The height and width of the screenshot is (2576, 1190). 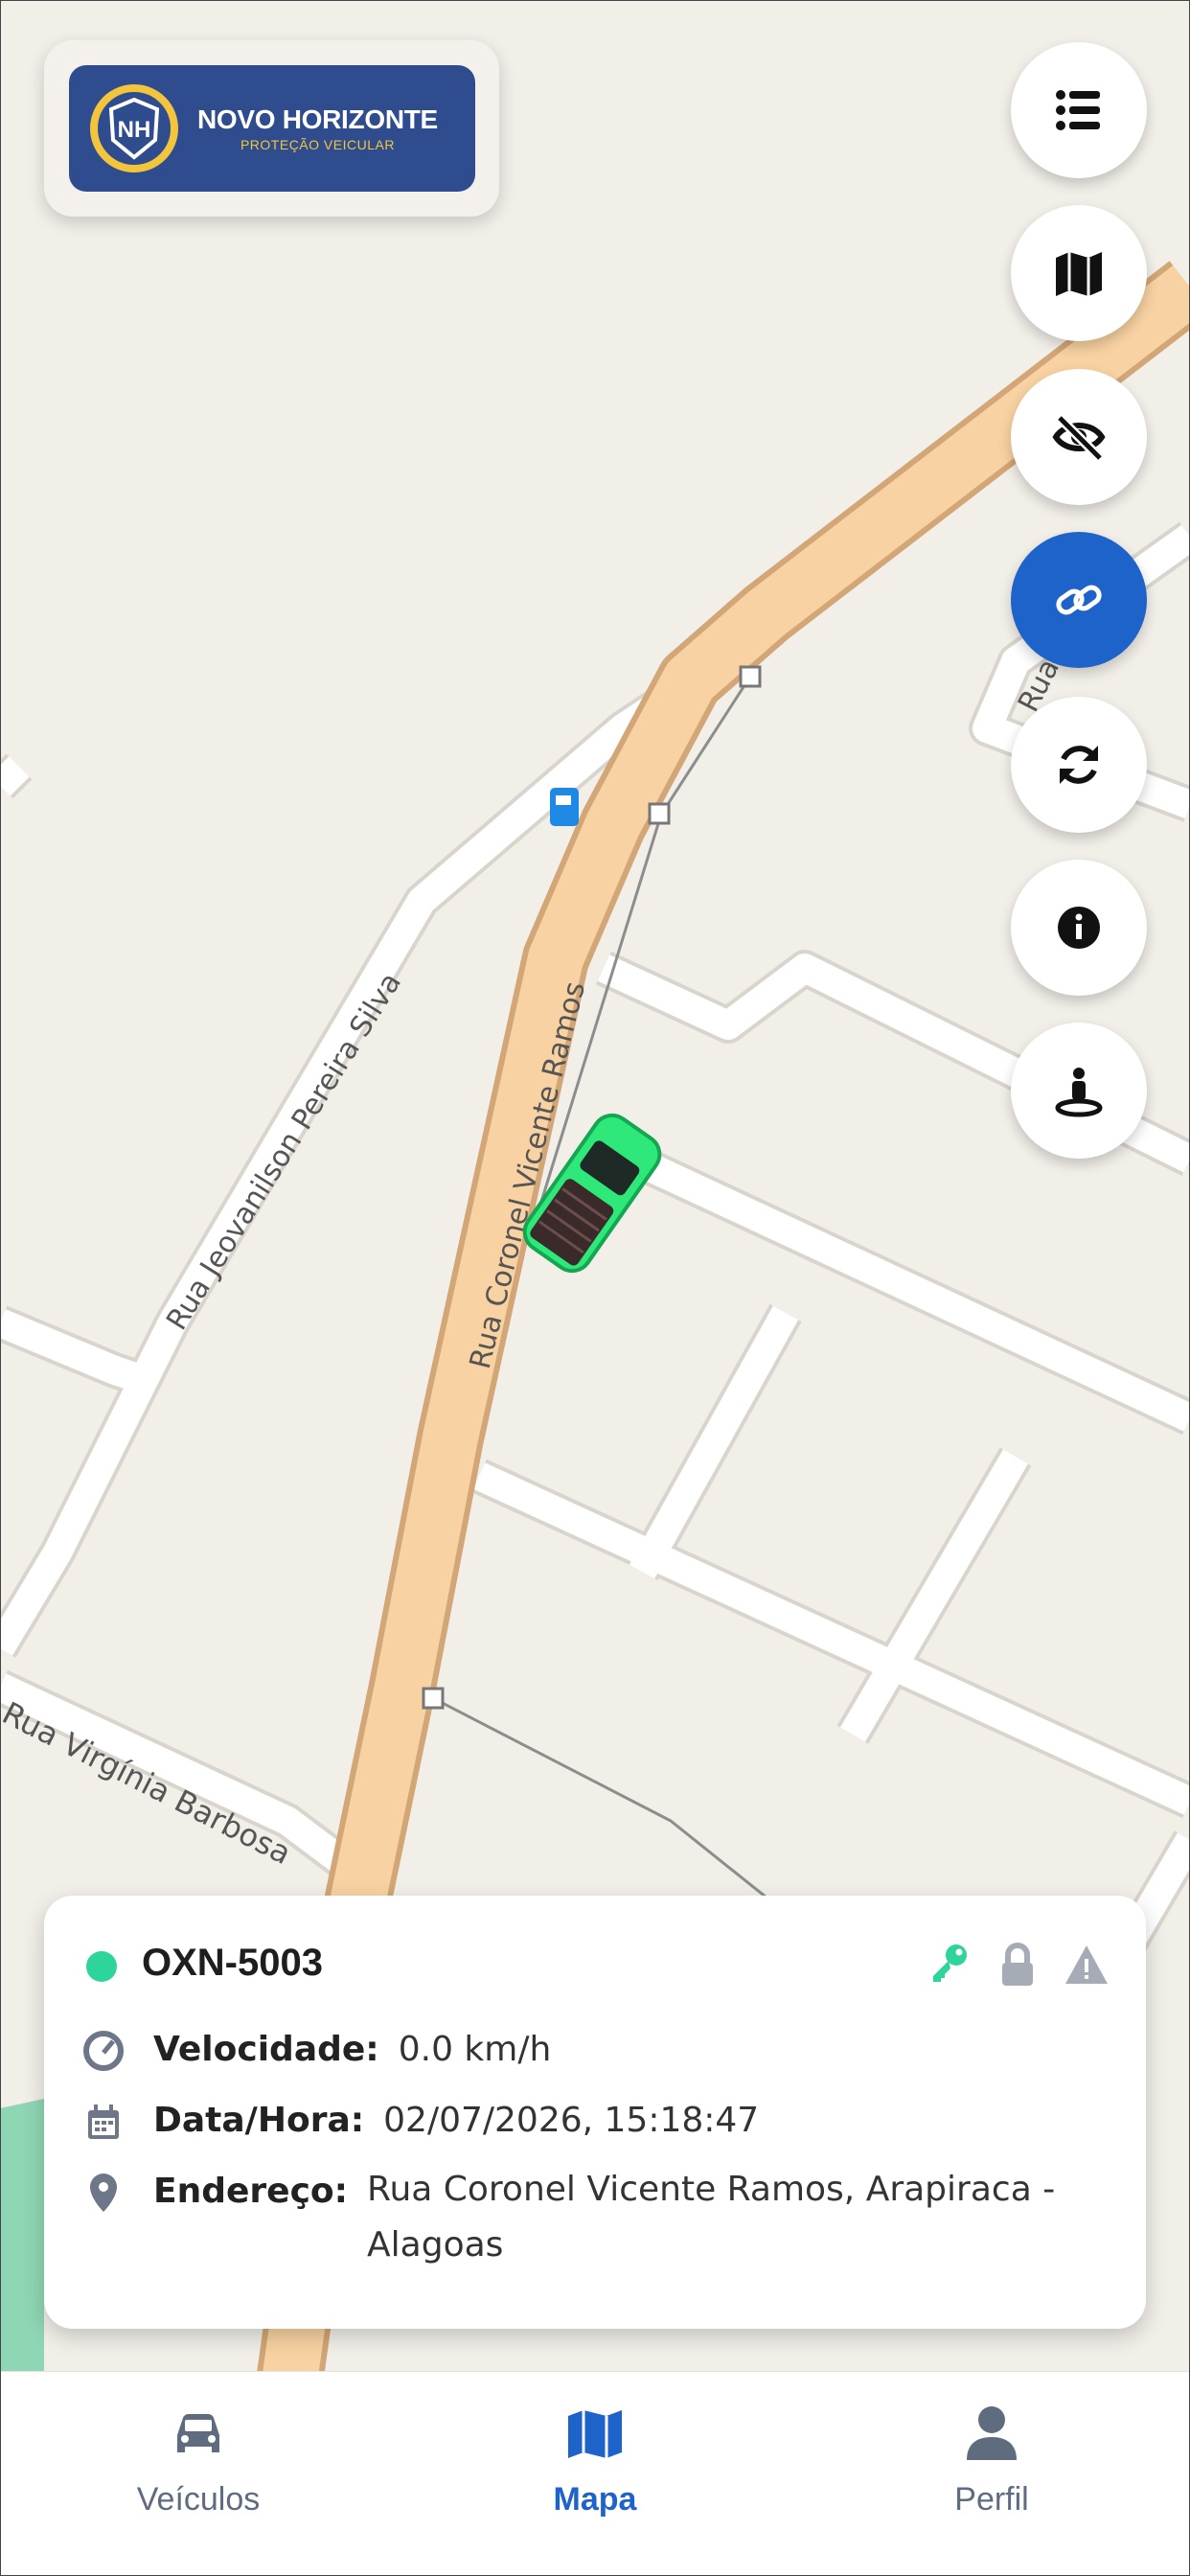 I want to click on tab-mapa-label: Mapa, so click(x=595, y=2499).